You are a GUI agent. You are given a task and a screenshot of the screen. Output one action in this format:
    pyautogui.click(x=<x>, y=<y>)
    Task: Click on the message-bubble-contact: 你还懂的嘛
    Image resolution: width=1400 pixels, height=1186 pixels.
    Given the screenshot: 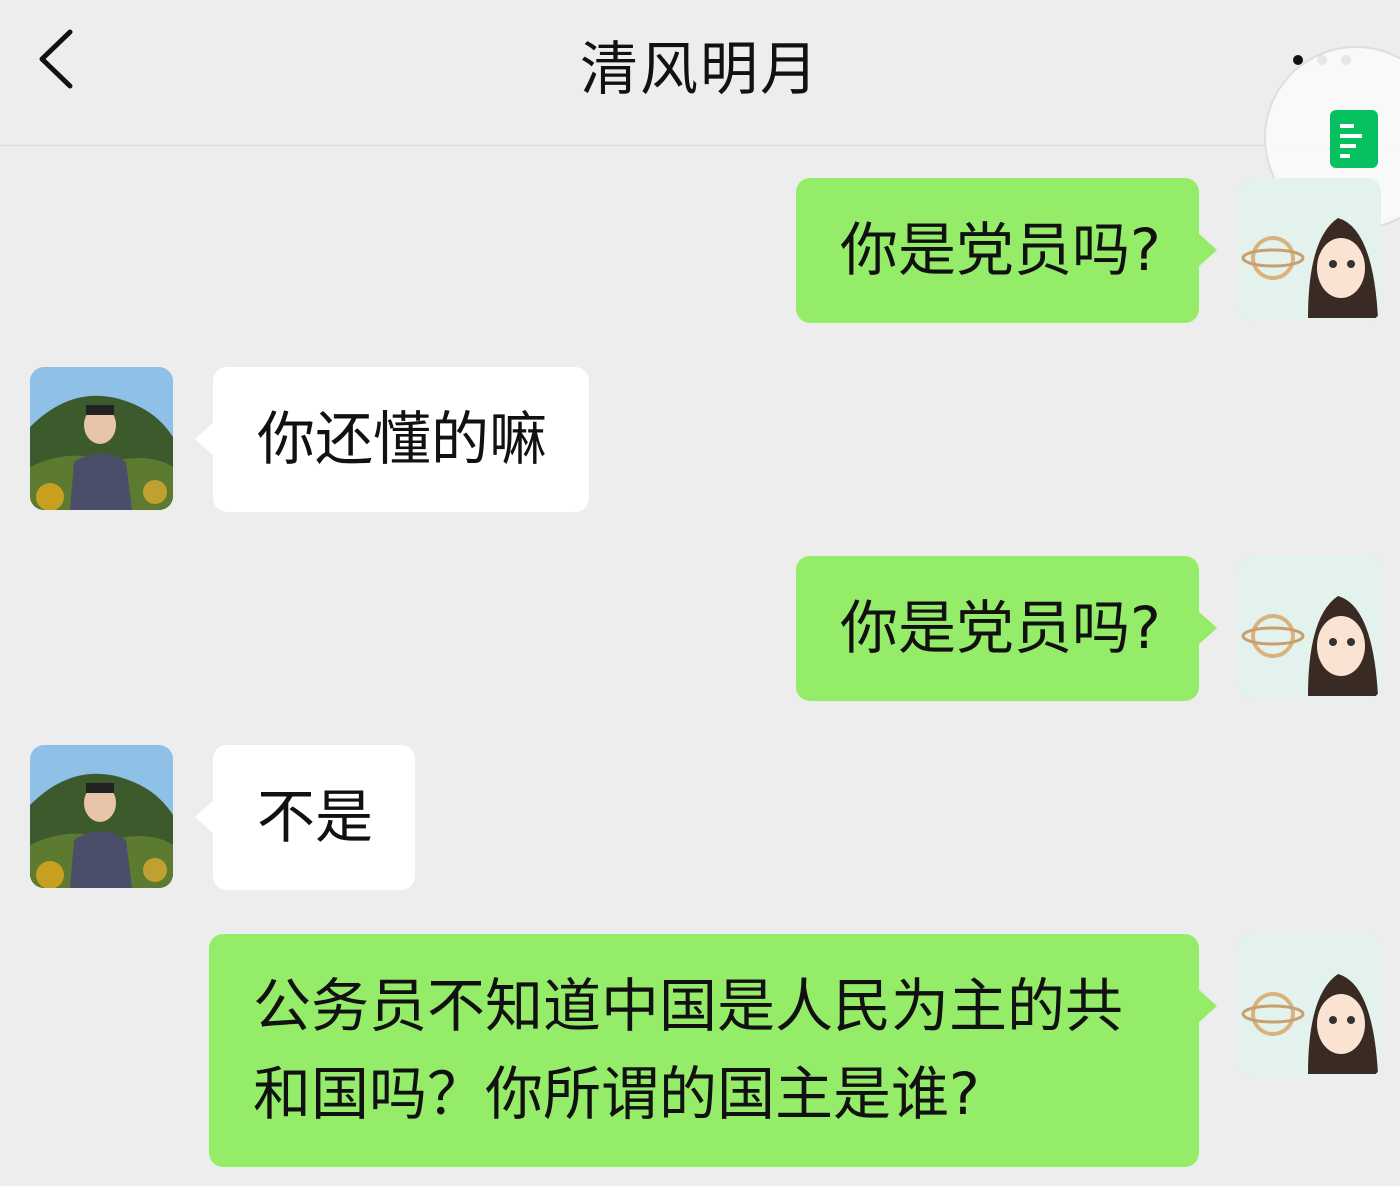 What is the action you would take?
    pyautogui.click(x=392, y=439)
    